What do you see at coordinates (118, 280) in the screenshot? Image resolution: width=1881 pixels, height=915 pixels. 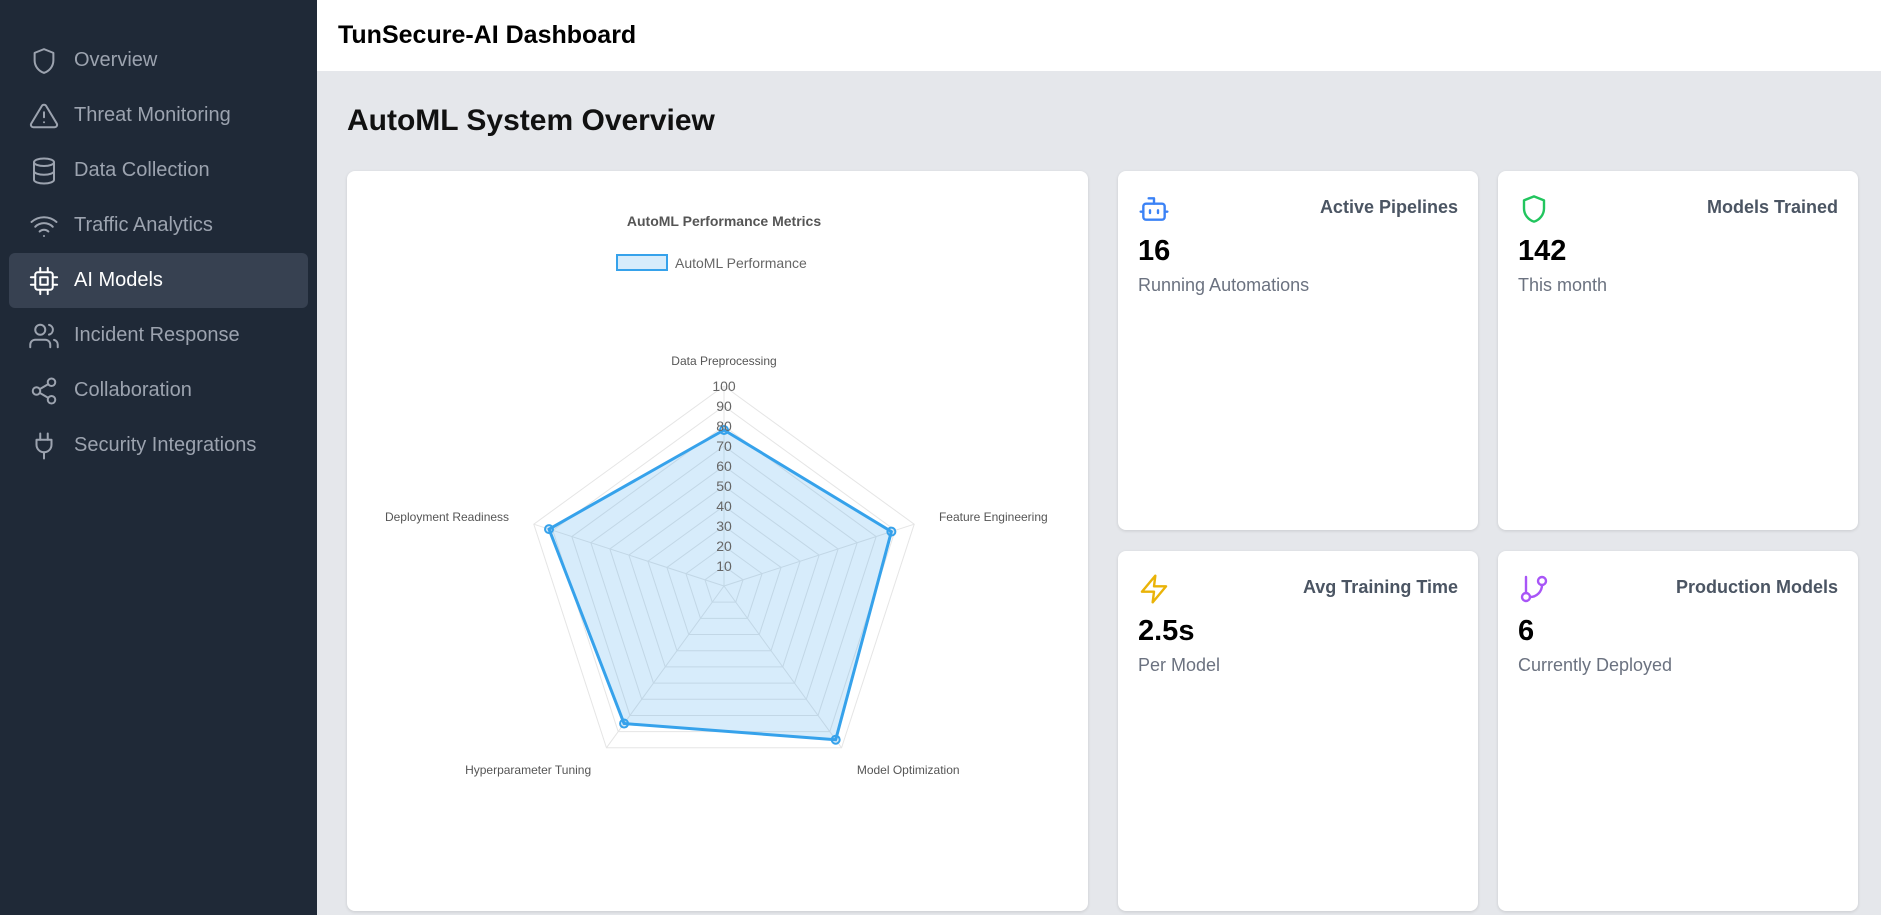 I see `sidebar-item-label: AI Models` at bounding box center [118, 280].